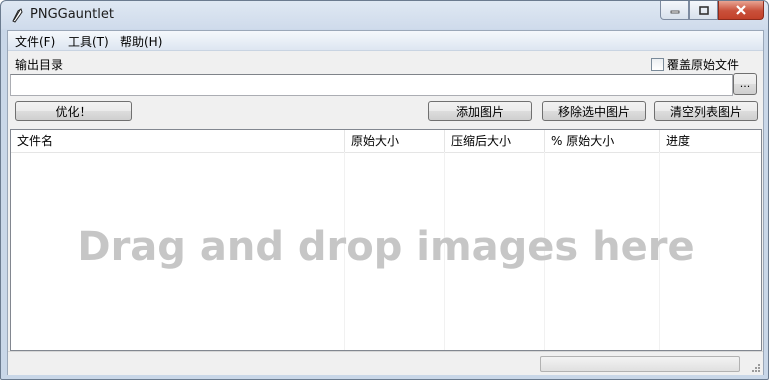 This screenshot has height=380, width=769. I want to click on close-button, so click(741, 10).